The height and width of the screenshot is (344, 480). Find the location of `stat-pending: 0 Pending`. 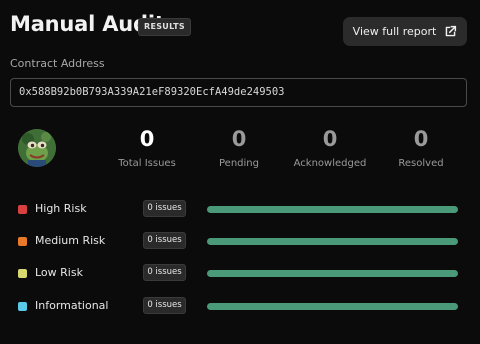

stat-pending: 0 Pending is located at coordinates (239, 147).